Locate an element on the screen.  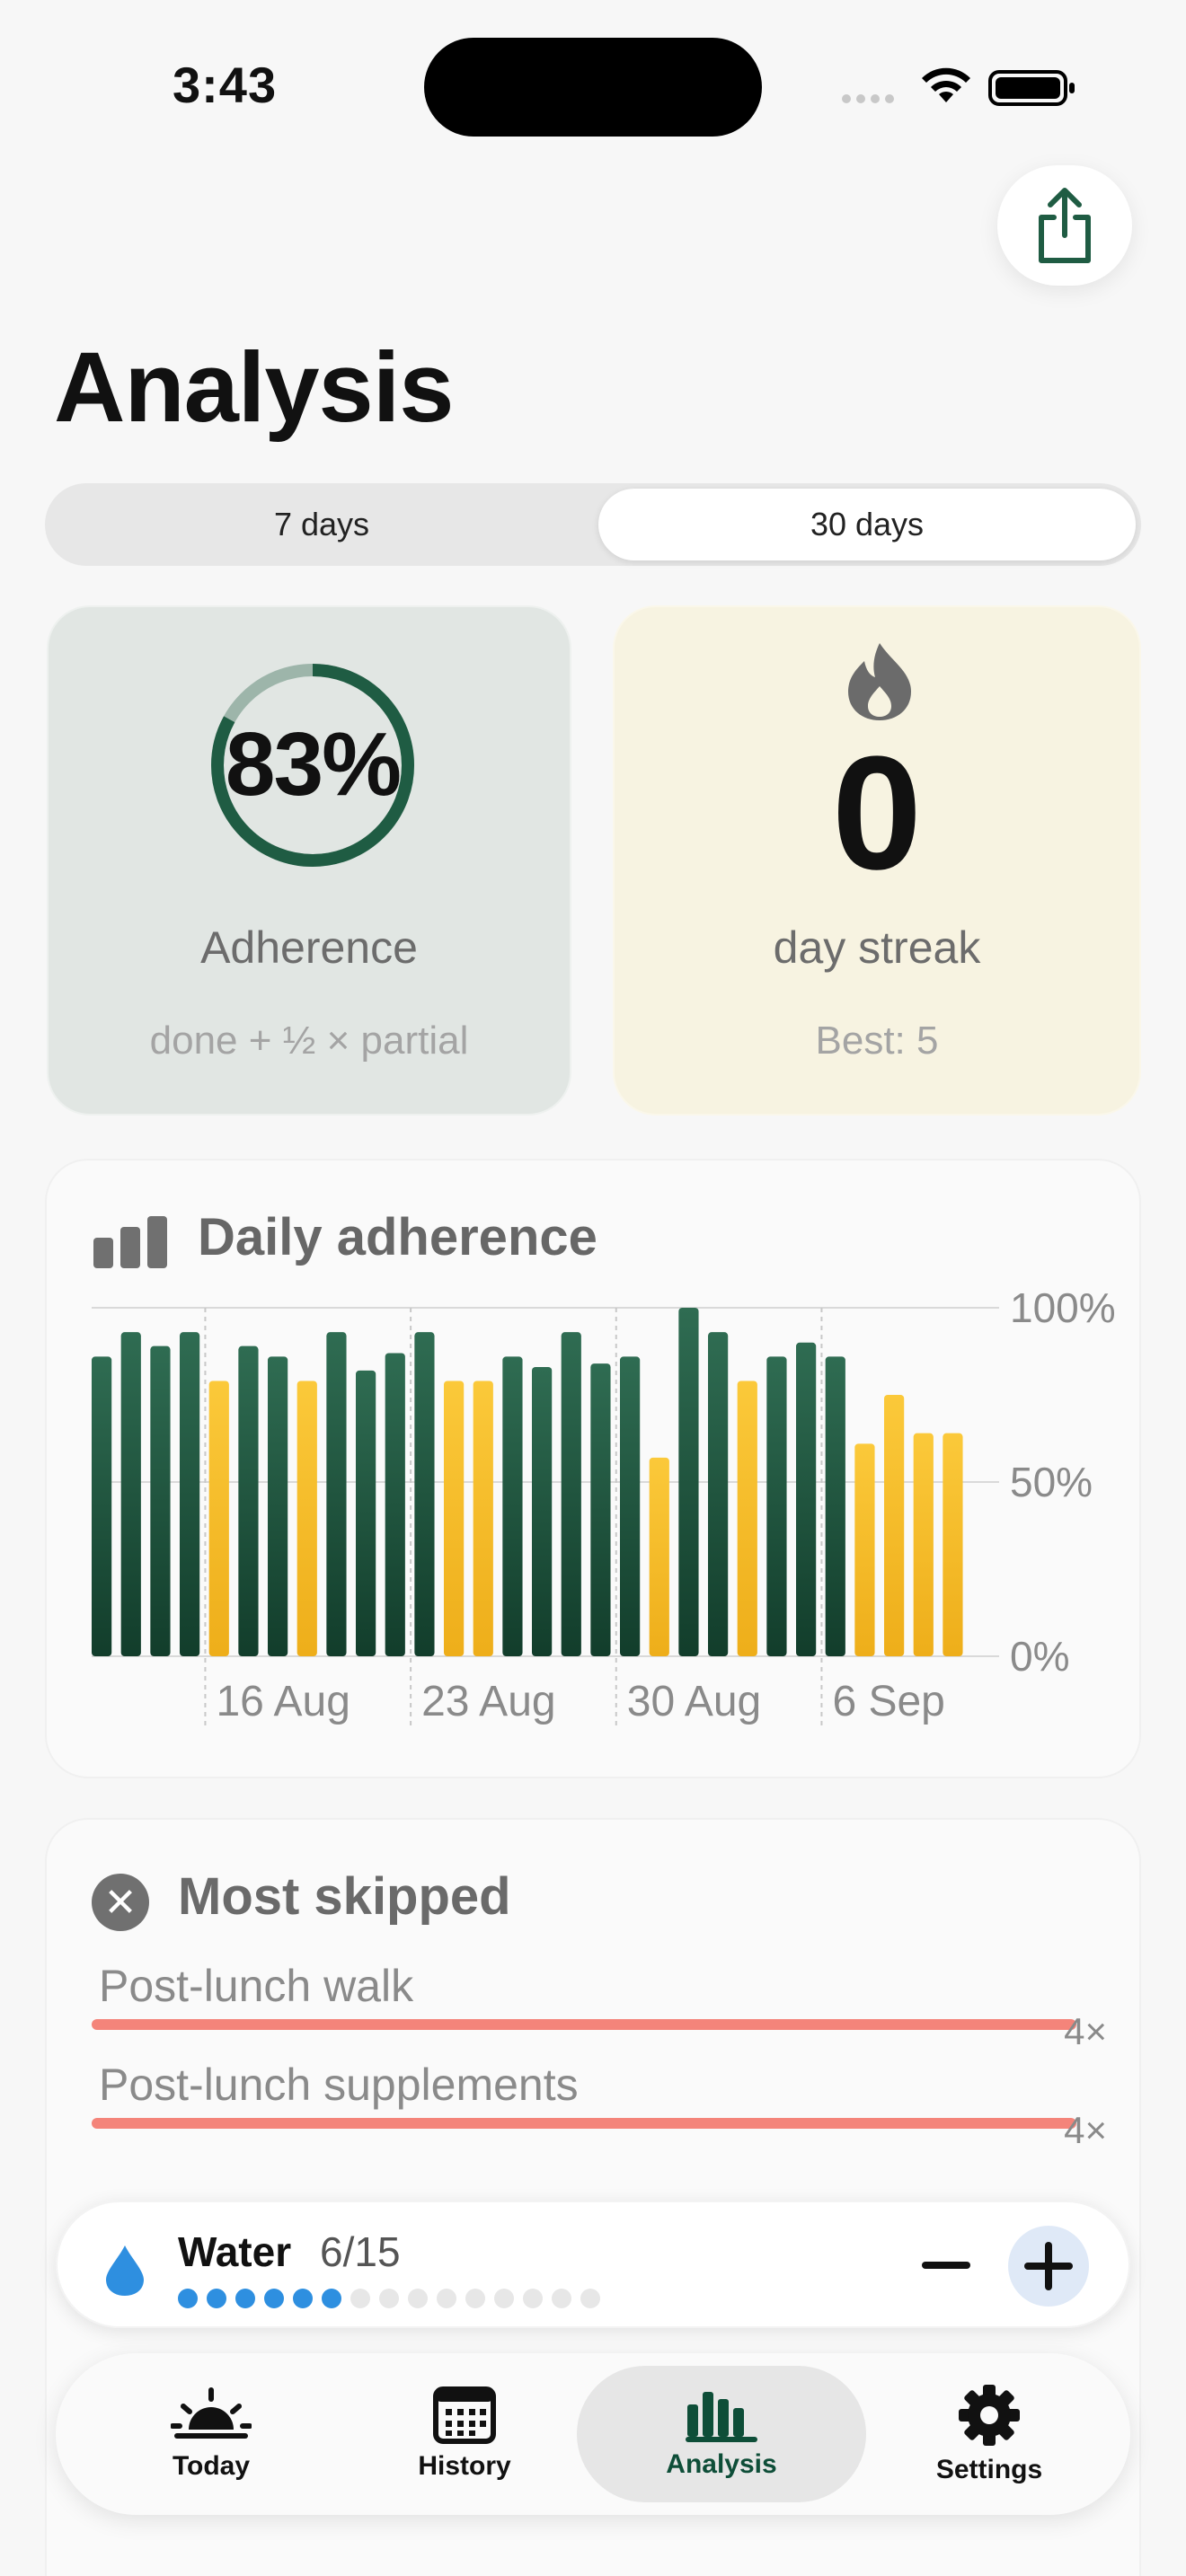
tab-today: Today is located at coordinates (211, 2434).